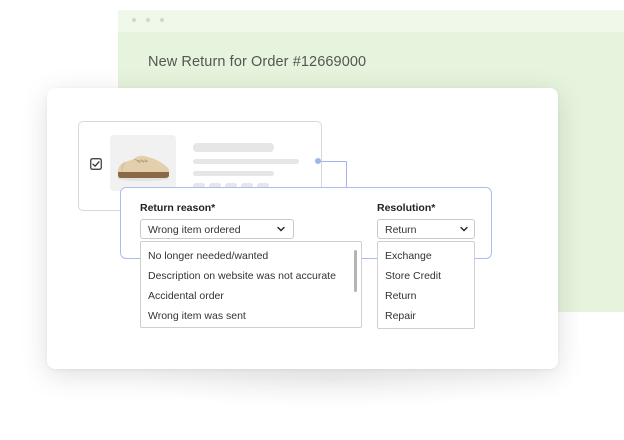 This screenshot has width=624, height=440. What do you see at coordinates (406, 208) in the screenshot?
I see `resolution-label: Resolution*` at bounding box center [406, 208].